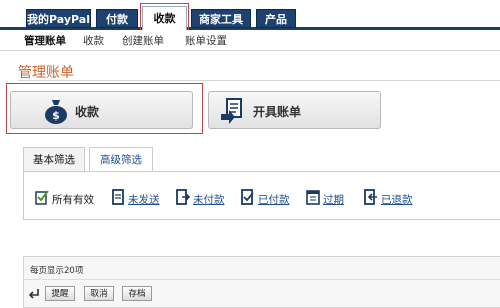  I want to click on create-invoice-button: 开具账单, so click(294, 110).